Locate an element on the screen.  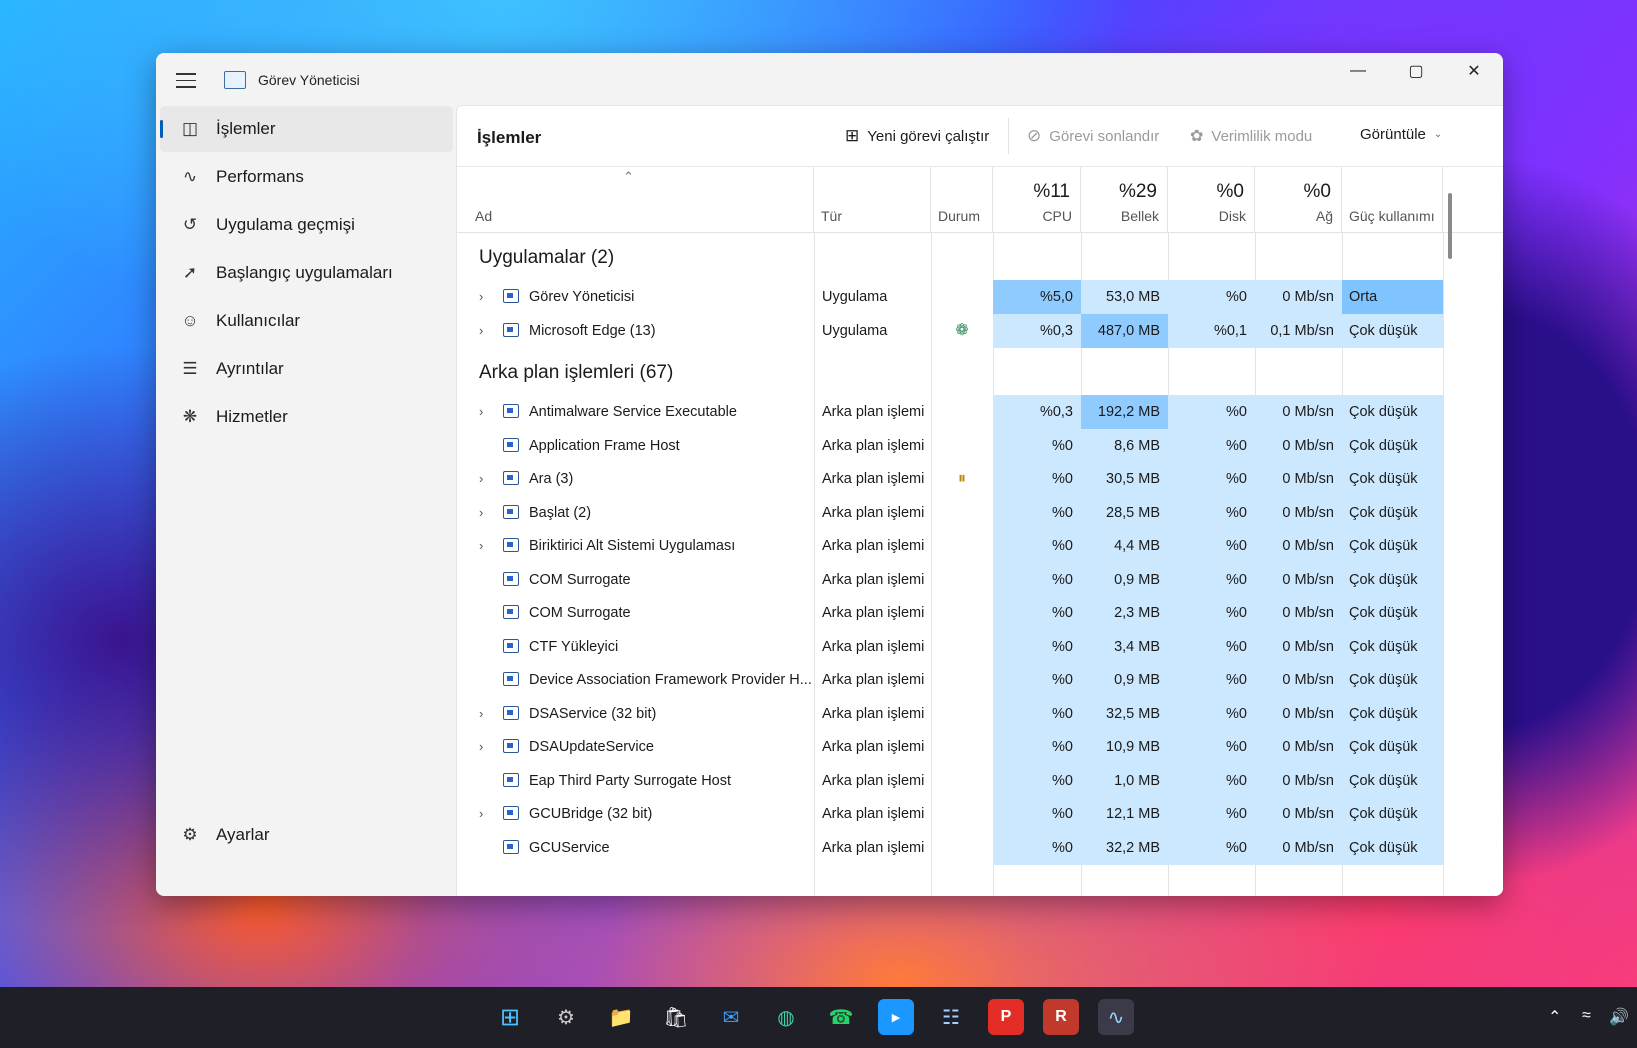
wifi-icon: ≈ is located at coordinates (1586, 1016).